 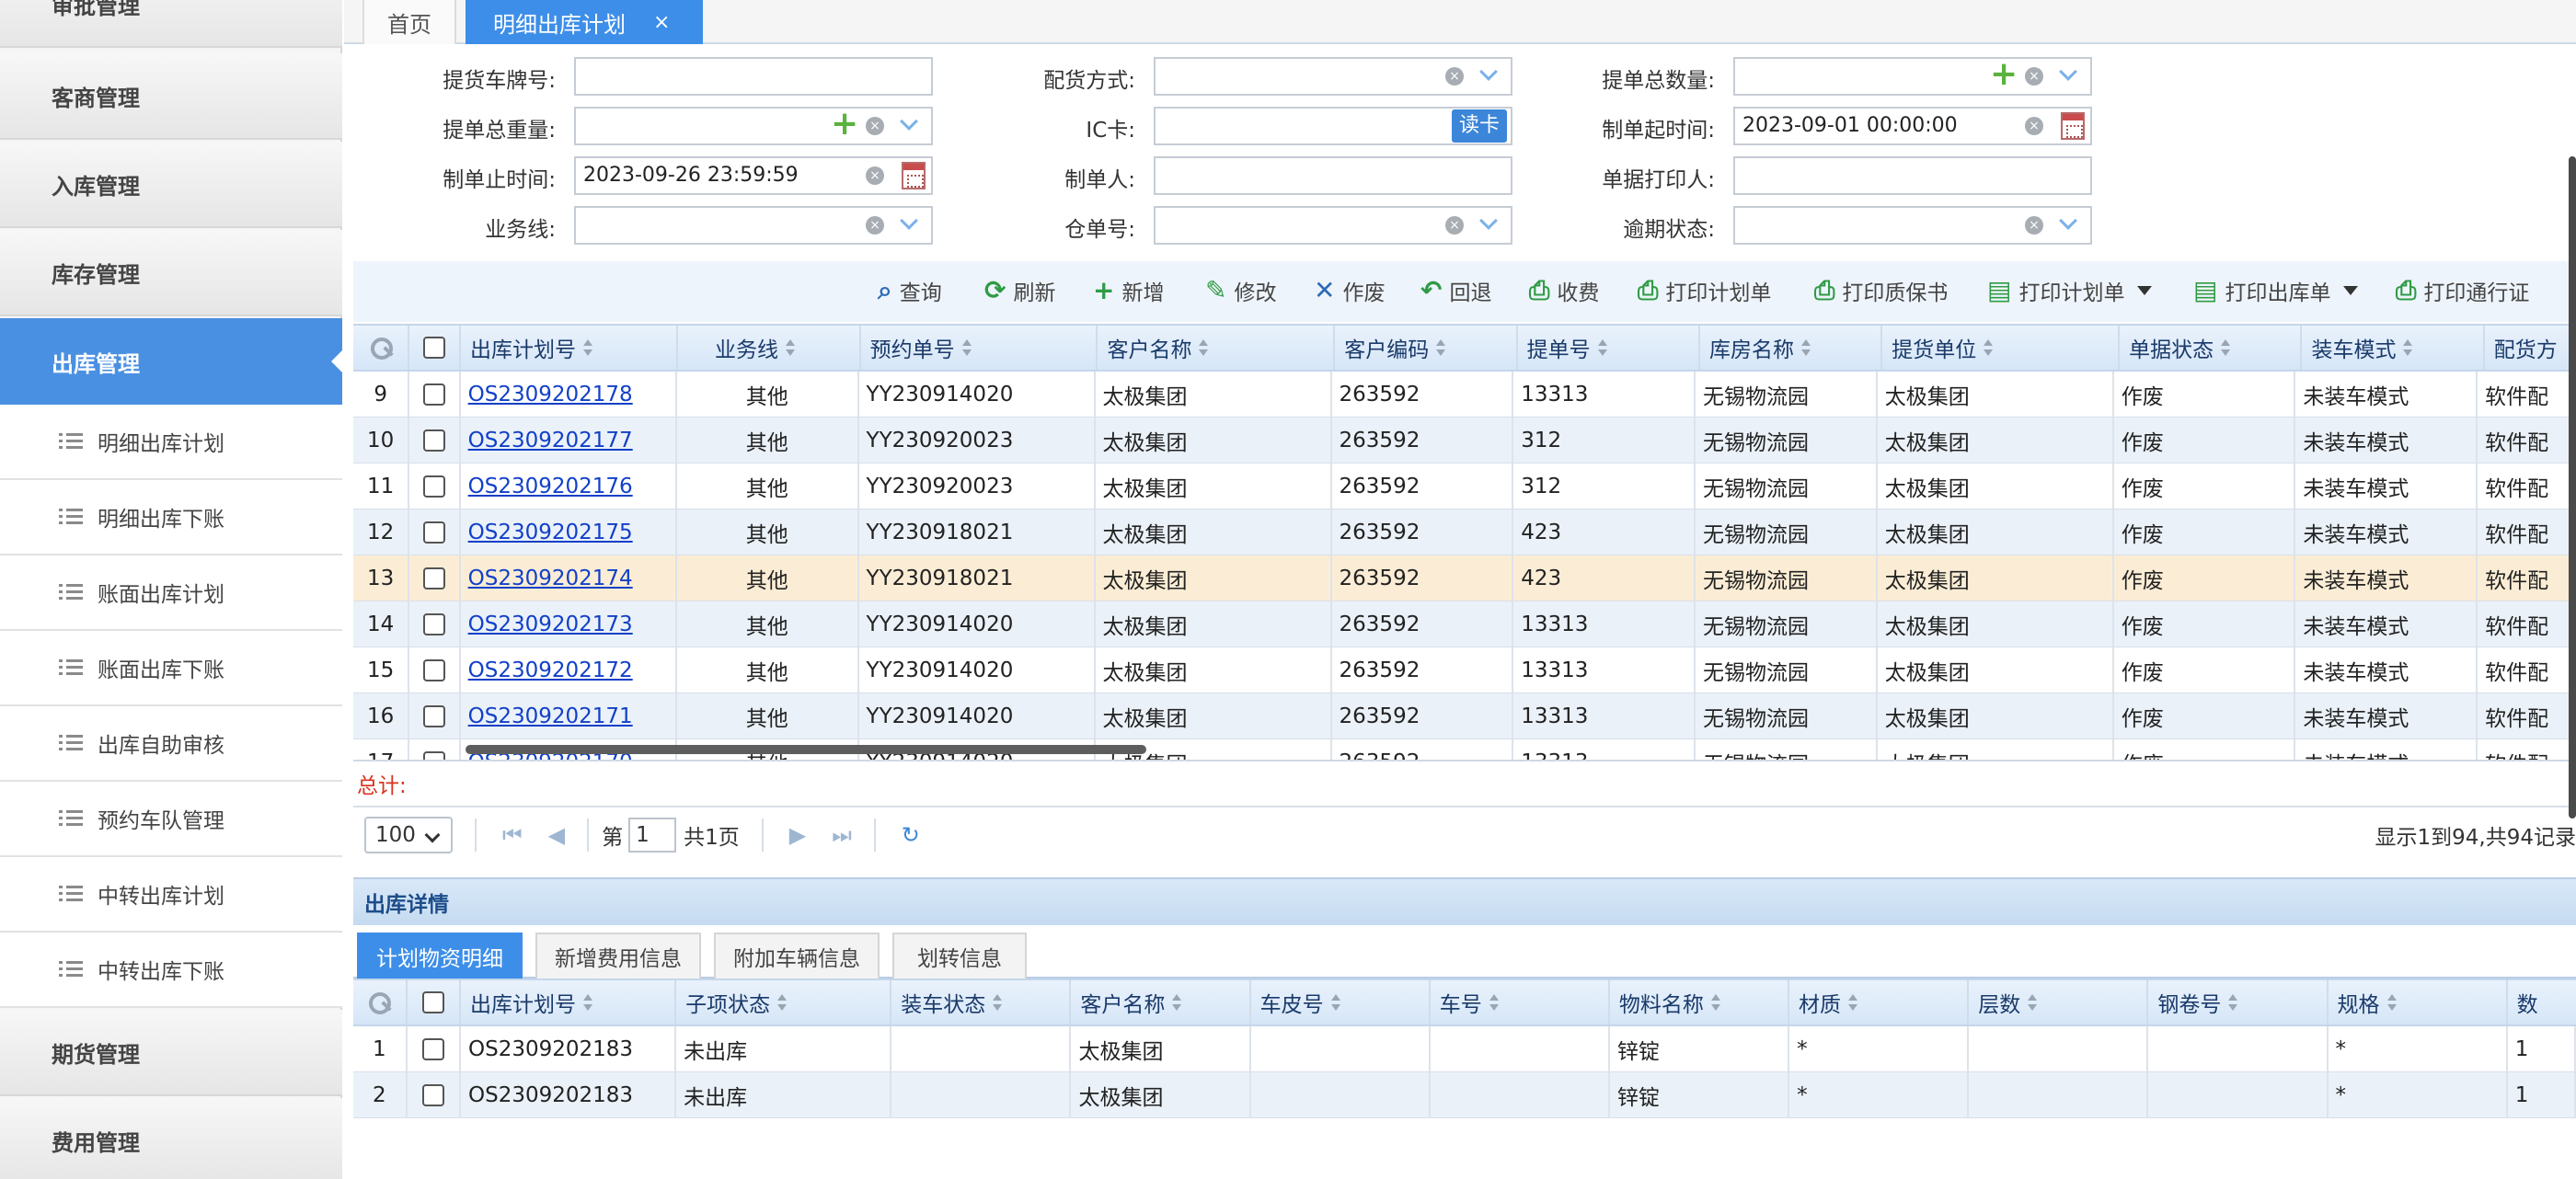 I want to click on void-button: ✕ 作废, so click(x=1349, y=291).